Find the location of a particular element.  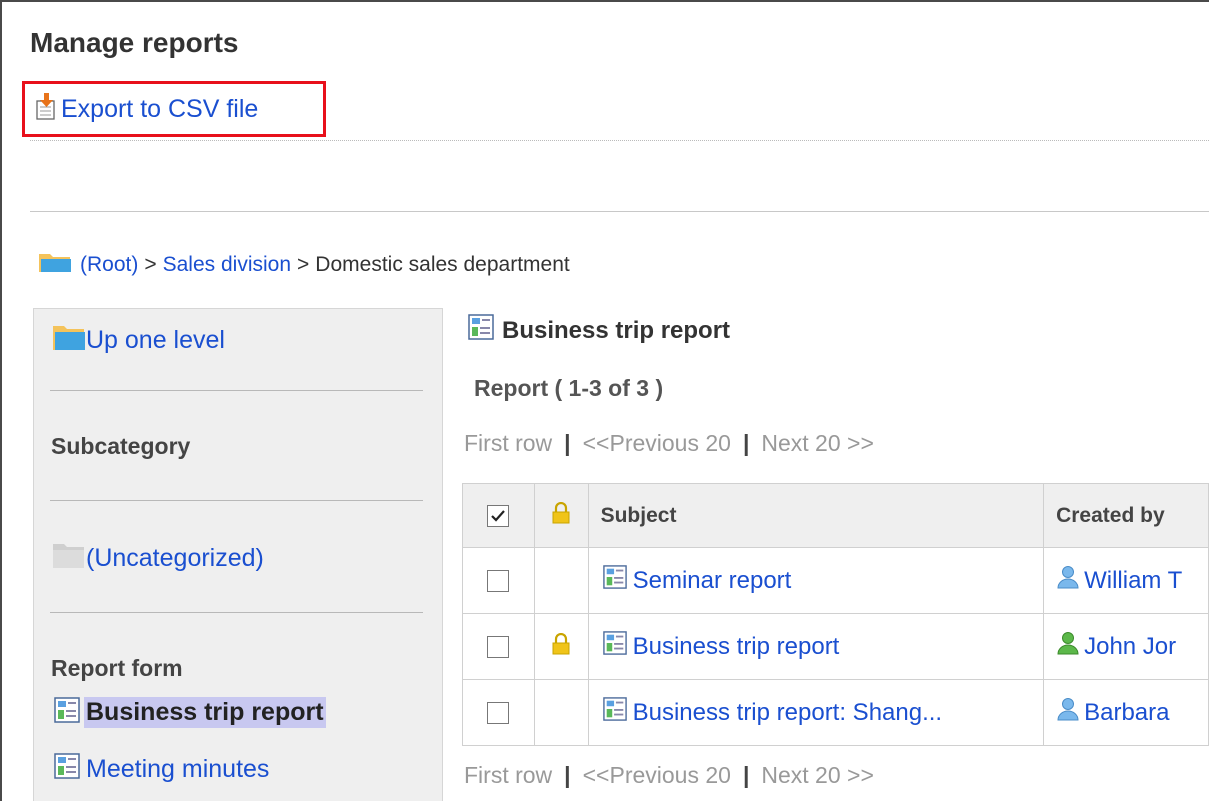

select-all-cell is located at coordinates (498, 515).